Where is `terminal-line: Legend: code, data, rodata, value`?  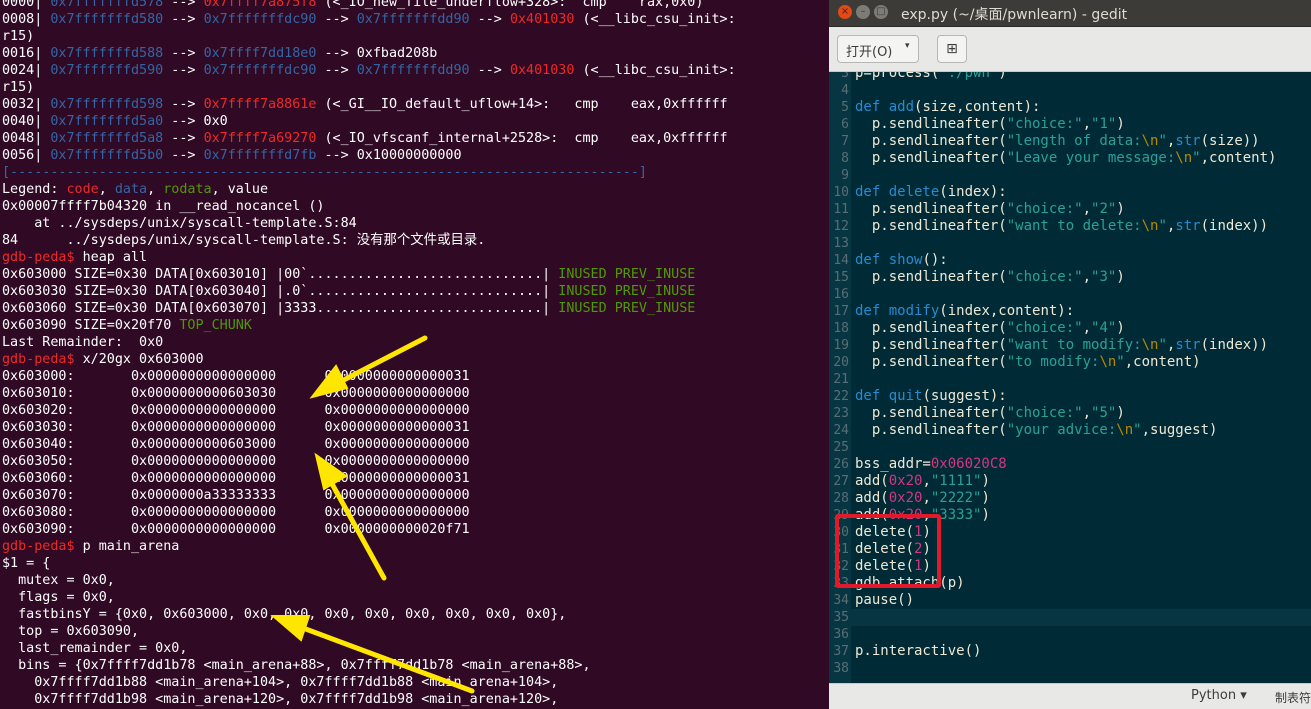 terminal-line: Legend: code, data, rodata, value is located at coordinates (135, 189).